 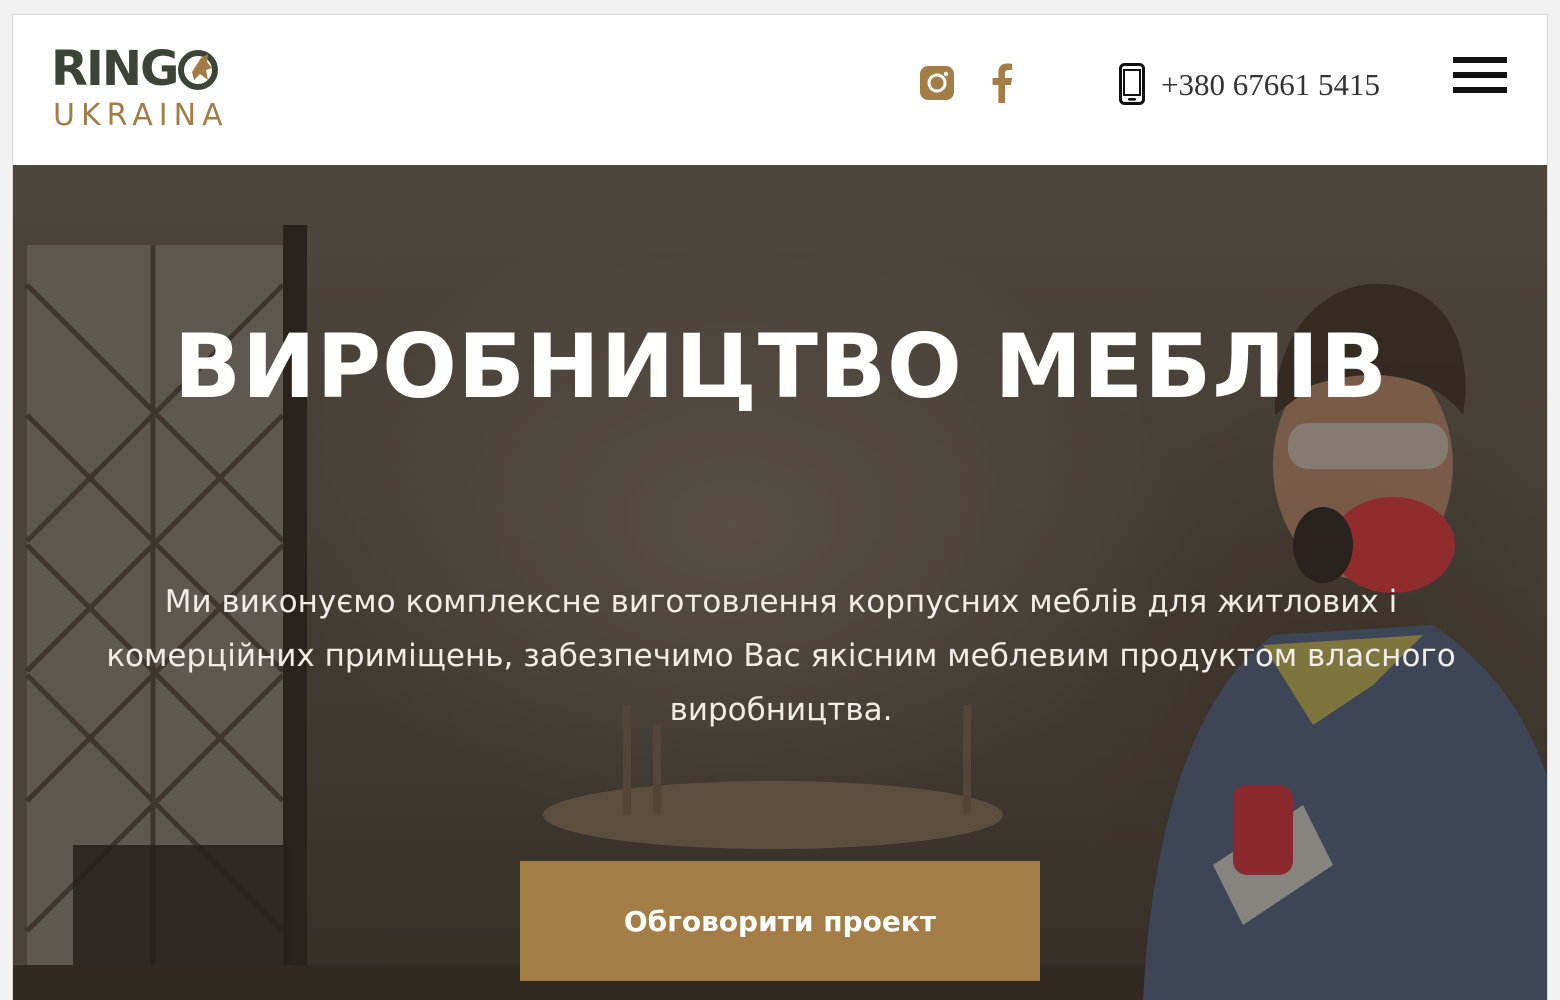 I want to click on hero-title: ВИРОБНИЦТВО МЕБЛІВ, so click(x=781, y=366).